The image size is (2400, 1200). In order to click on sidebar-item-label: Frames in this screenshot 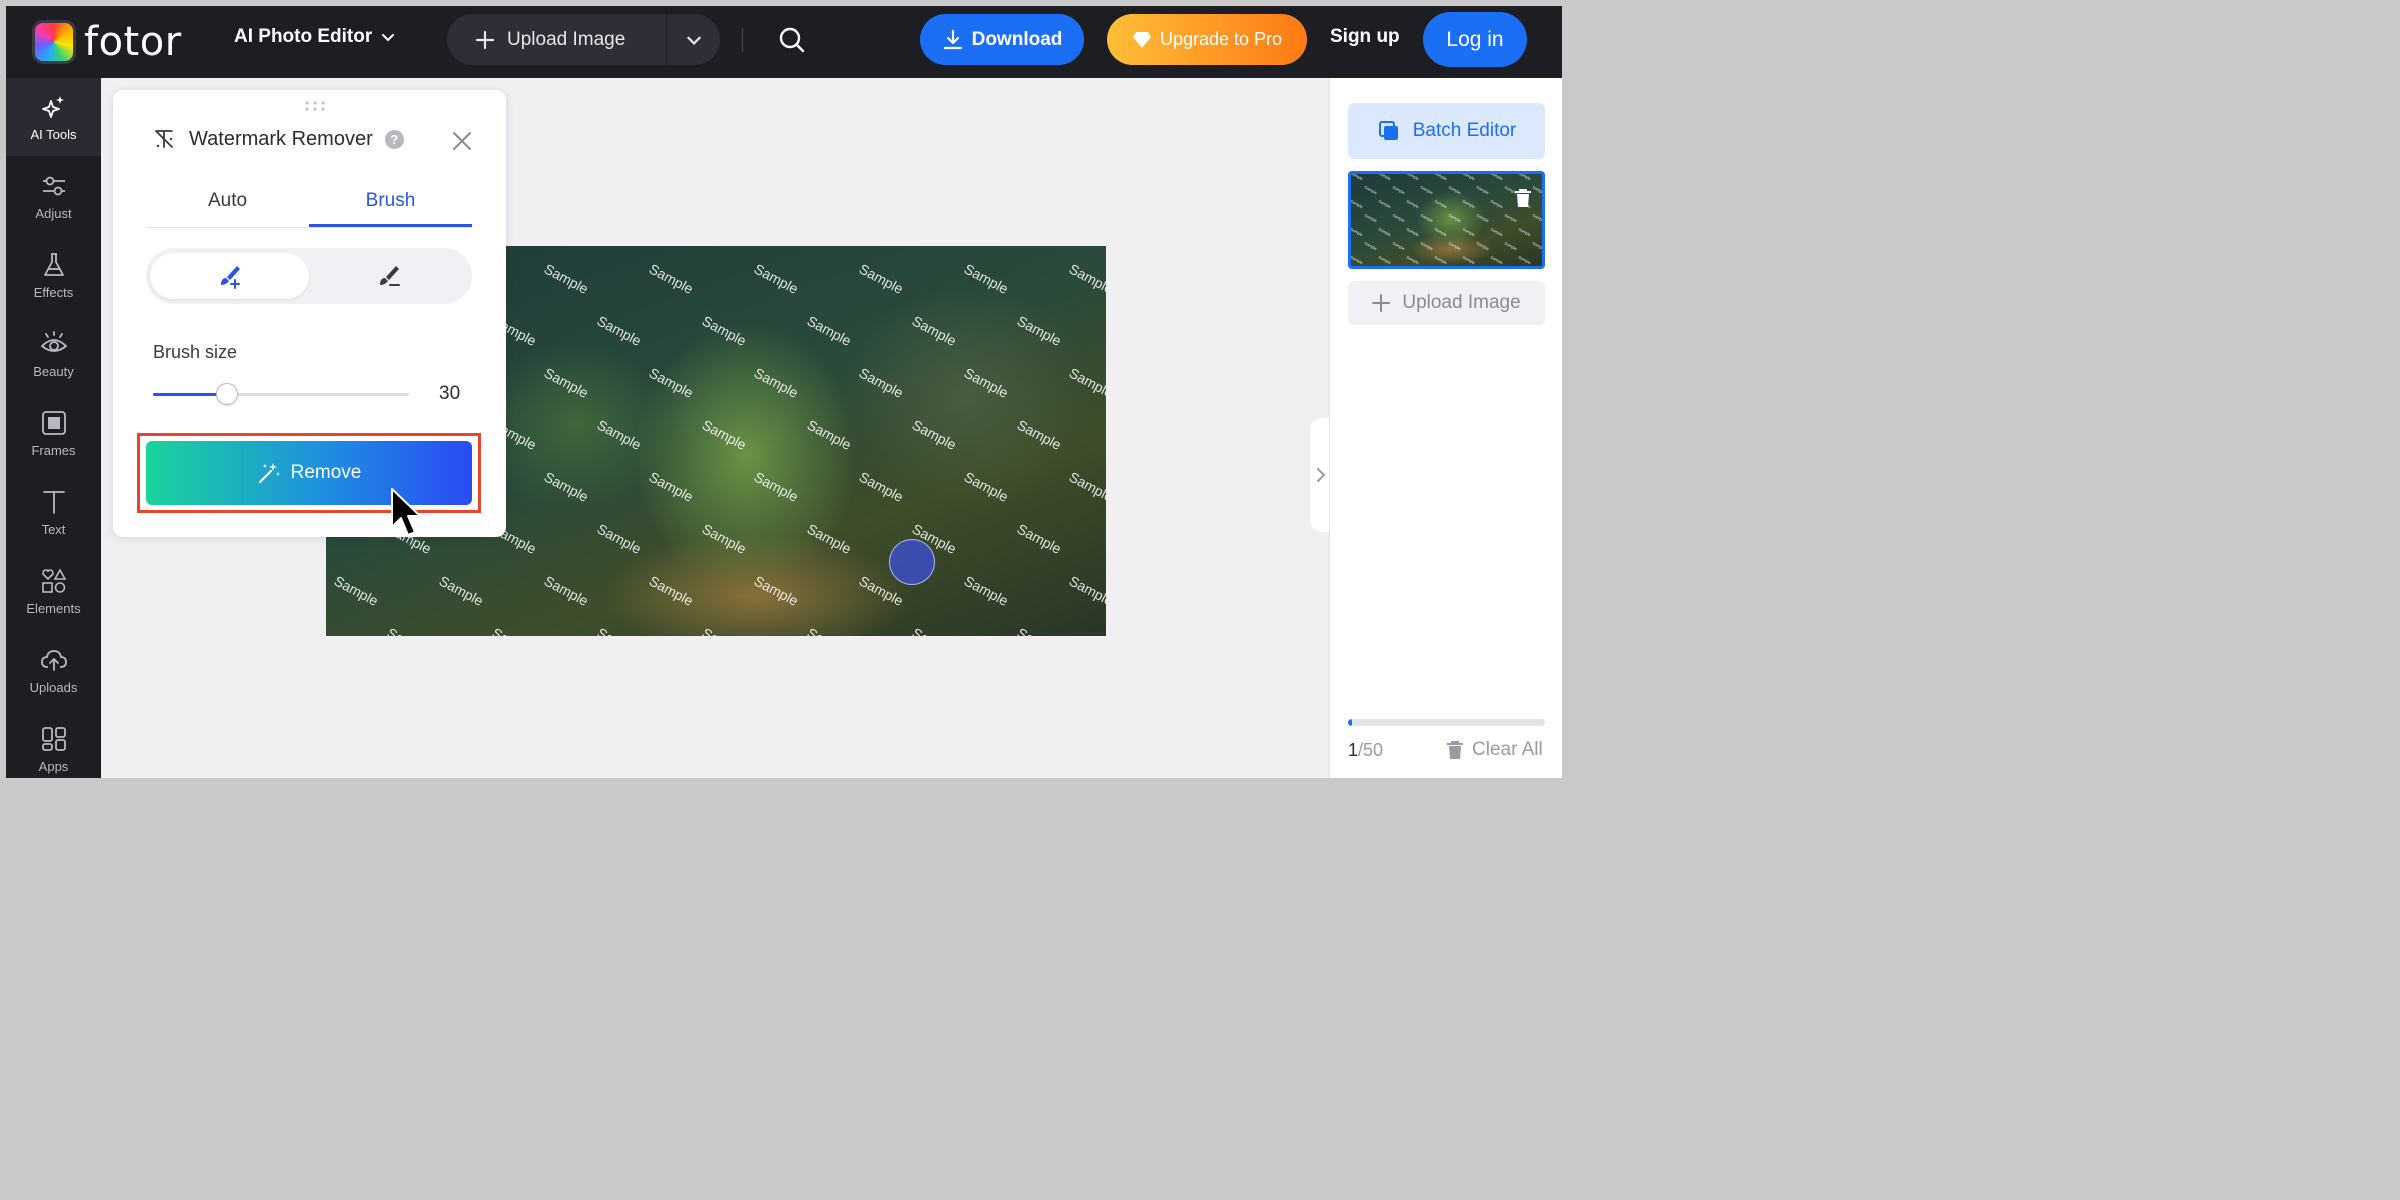, I will do `click(53, 450)`.